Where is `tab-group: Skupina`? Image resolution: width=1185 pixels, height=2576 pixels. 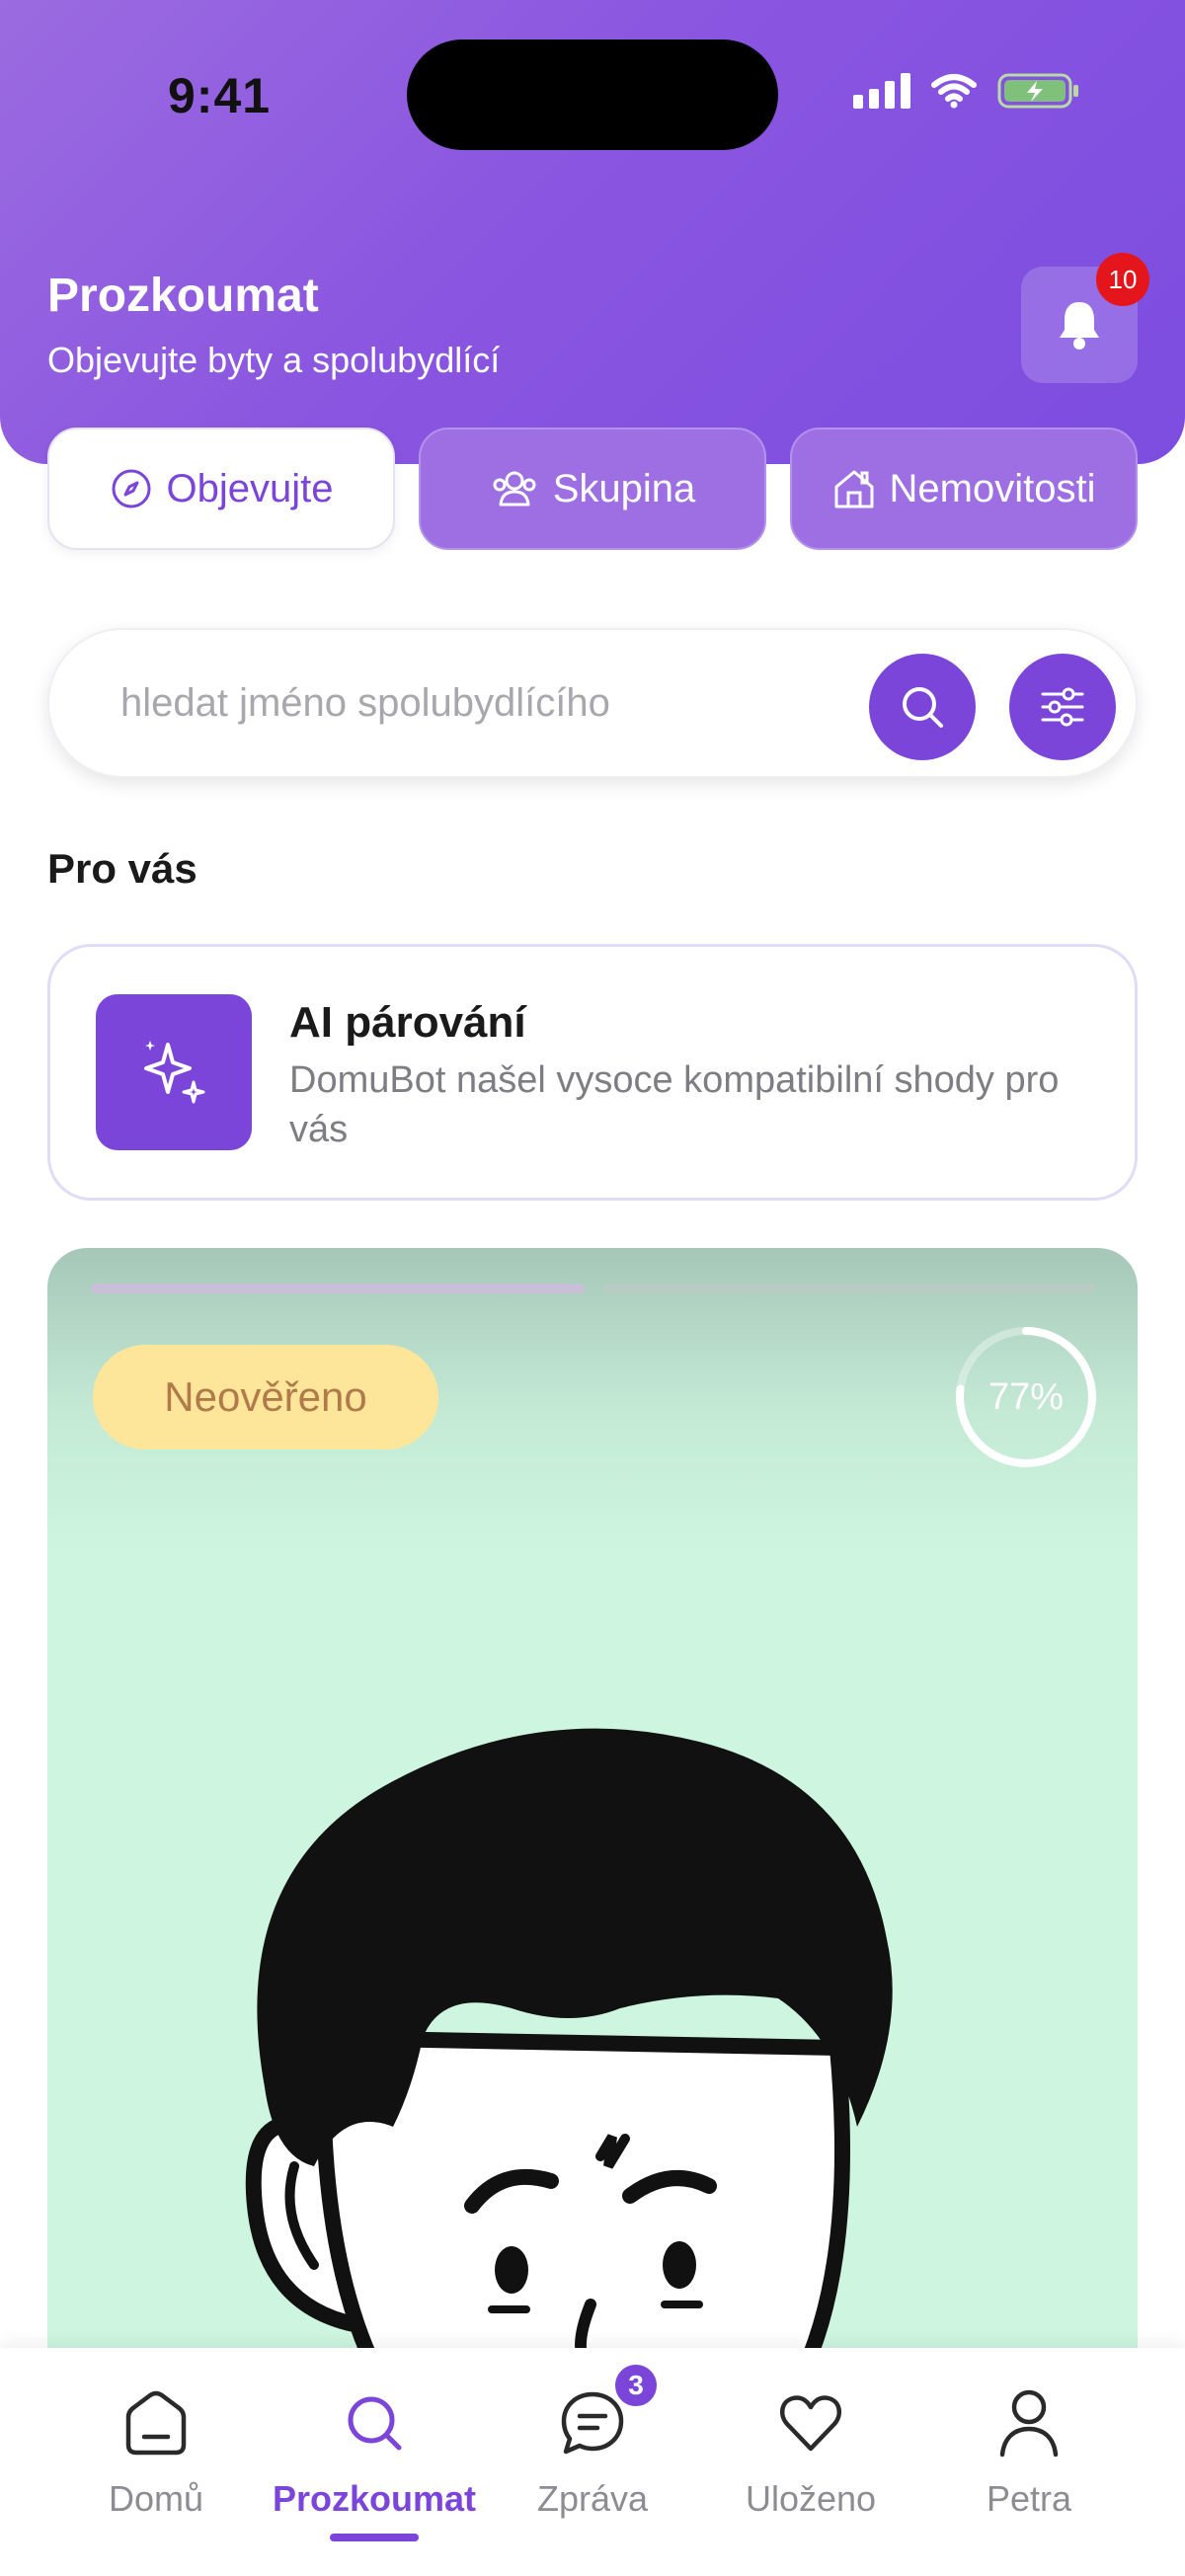 tab-group: Skupina is located at coordinates (592, 489).